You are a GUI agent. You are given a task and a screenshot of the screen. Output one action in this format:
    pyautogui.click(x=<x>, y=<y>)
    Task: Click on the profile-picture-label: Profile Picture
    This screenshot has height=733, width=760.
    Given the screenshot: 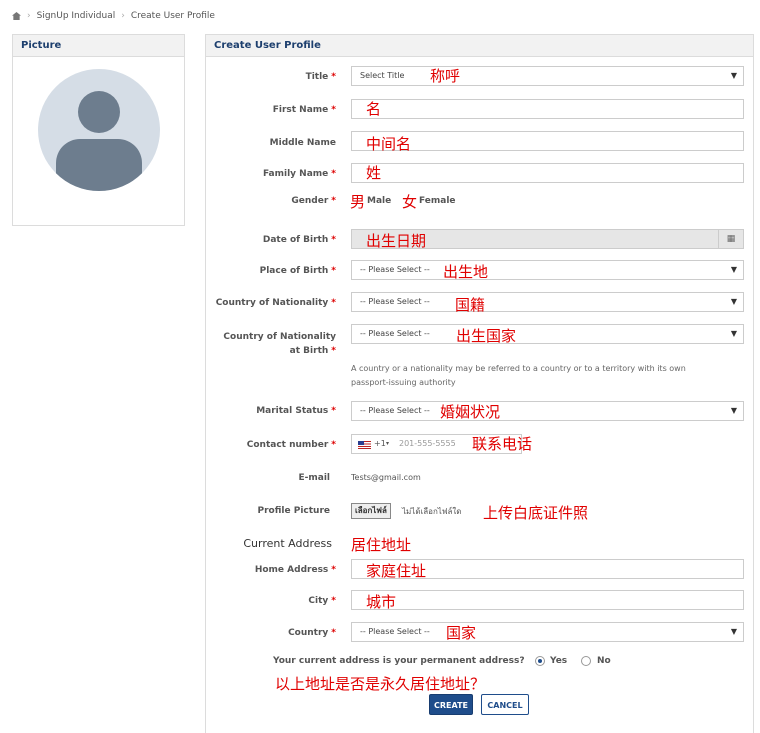 What is the action you would take?
    pyautogui.click(x=293, y=511)
    